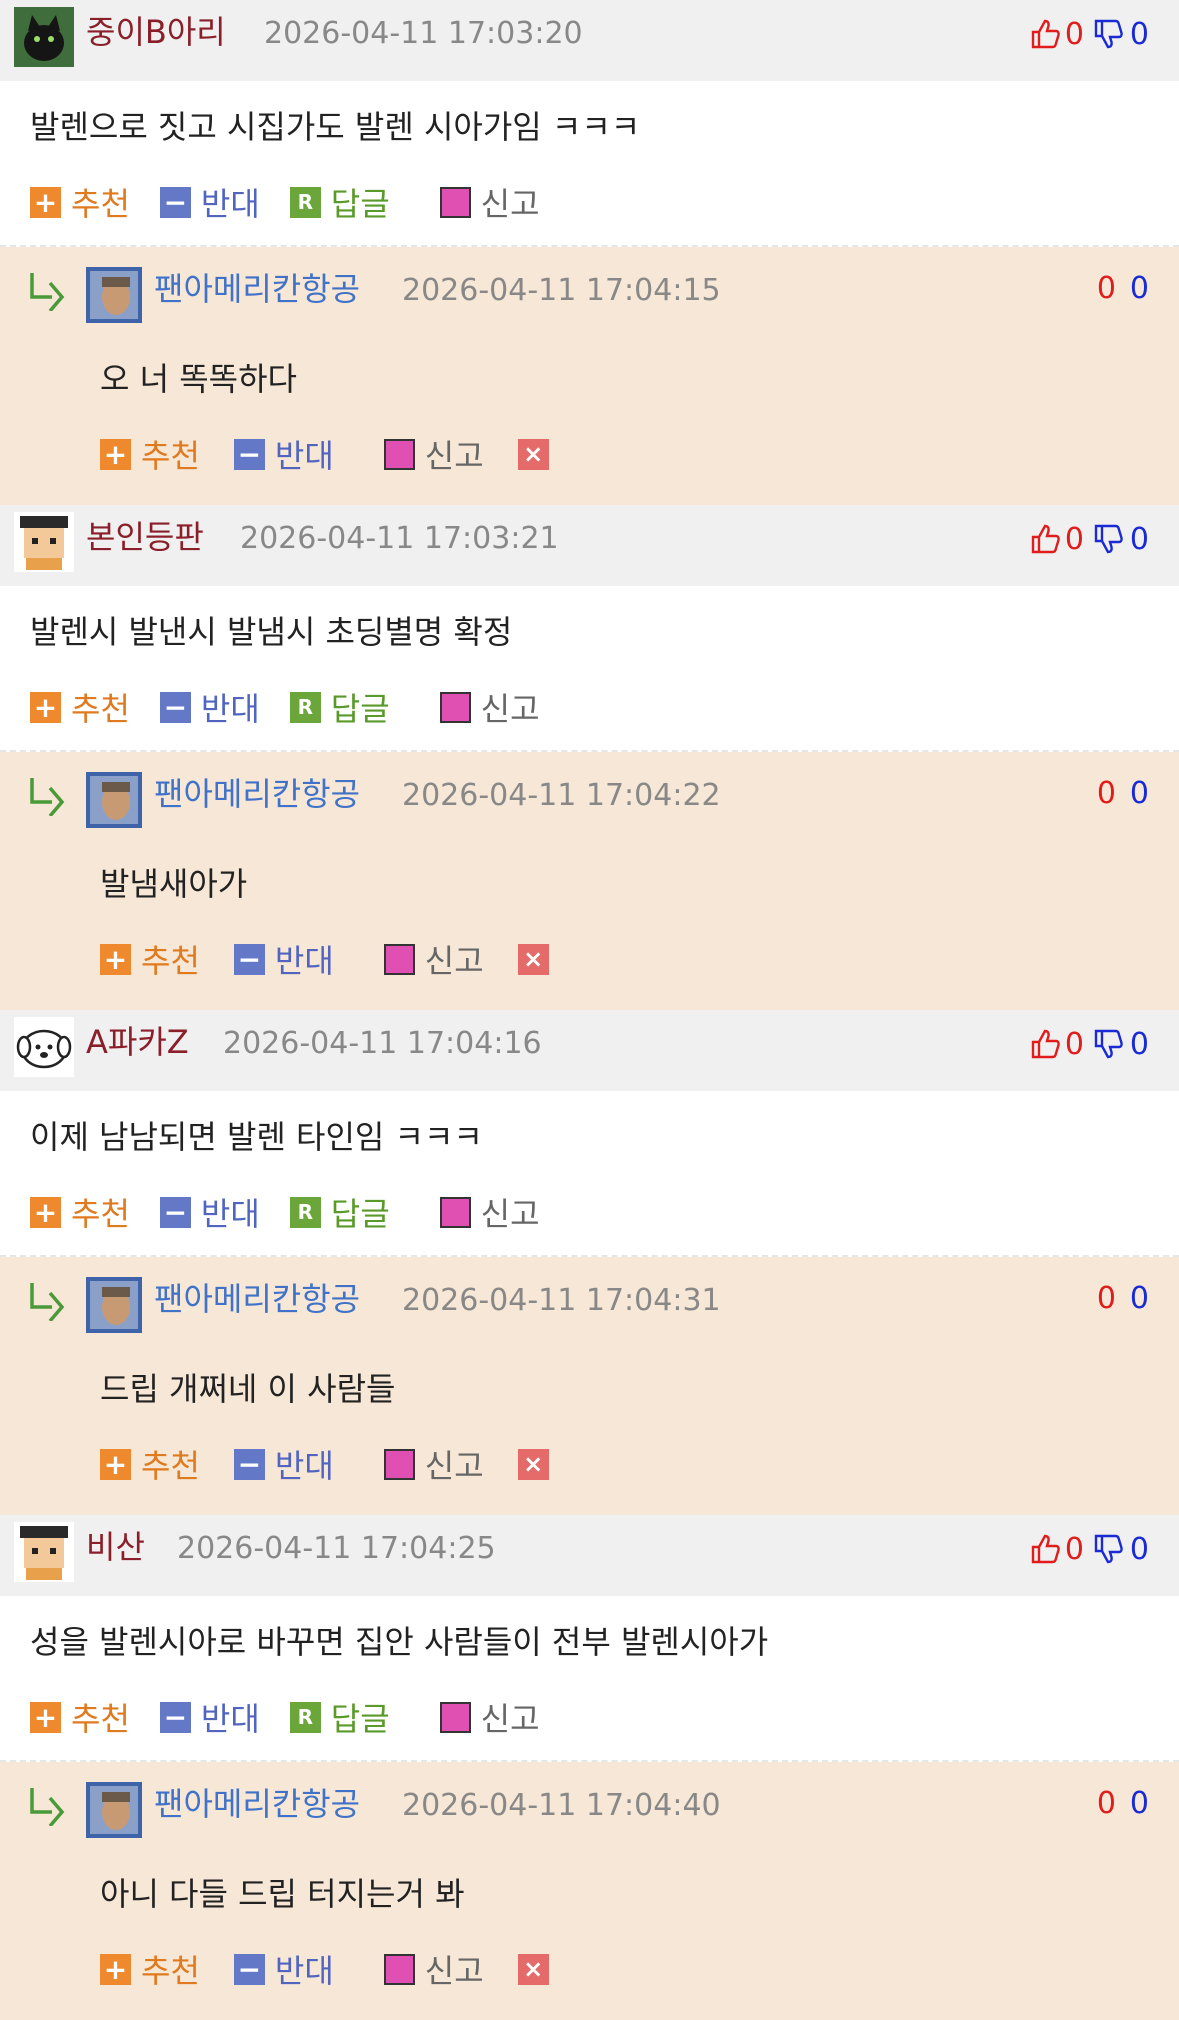 The height and width of the screenshot is (2020, 1179). What do you see at coordinates (399, 1642) in the screenshot?
I see `comment-text: 성을 발렌시아로 바꾸면 집안 사람들이 전부 발렌시아가` at bounding box center [399, 1642].